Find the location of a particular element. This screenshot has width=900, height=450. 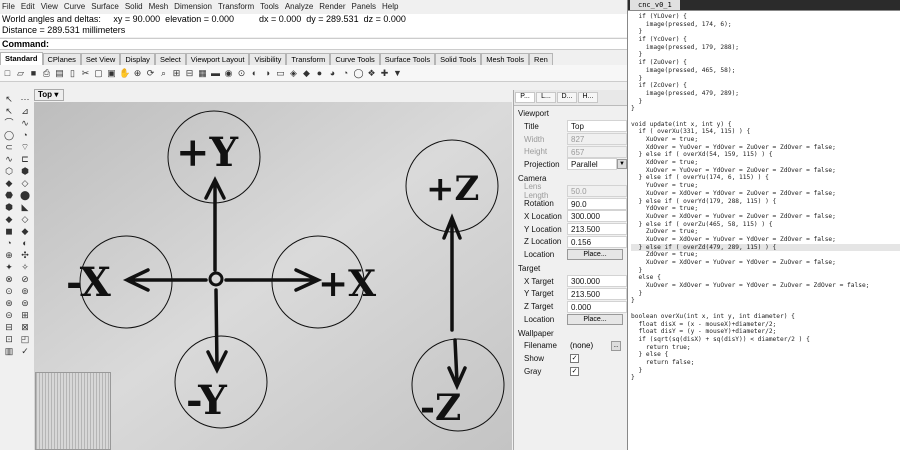

sidebar-tool-icon-39: ⊠ is located at coordinates (25, 327).